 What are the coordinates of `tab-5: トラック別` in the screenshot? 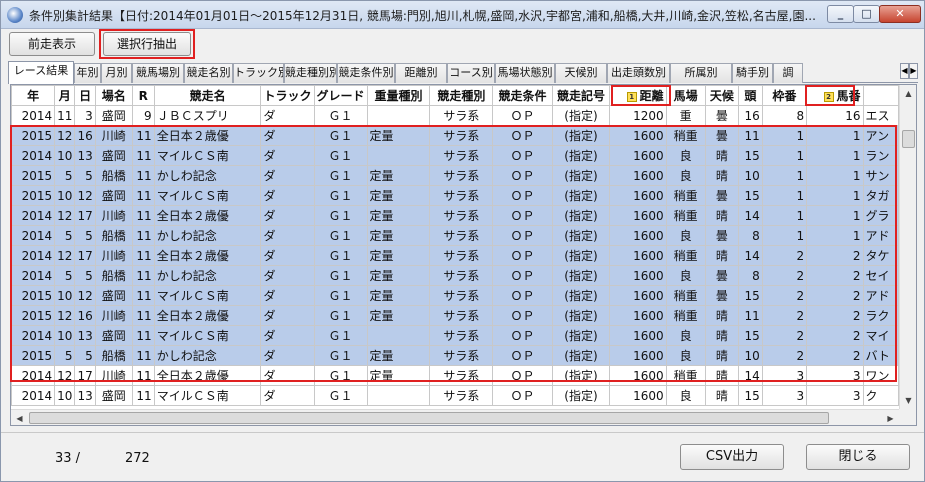 It's located at (258, 73).